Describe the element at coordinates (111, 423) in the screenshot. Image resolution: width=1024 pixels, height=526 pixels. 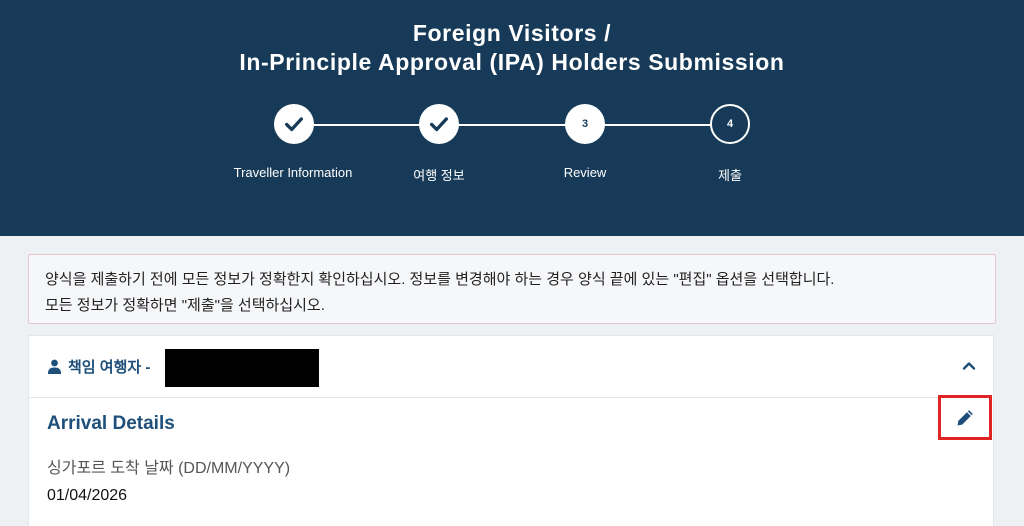
I see `arrival-details-title: Arrival Details` at that location.